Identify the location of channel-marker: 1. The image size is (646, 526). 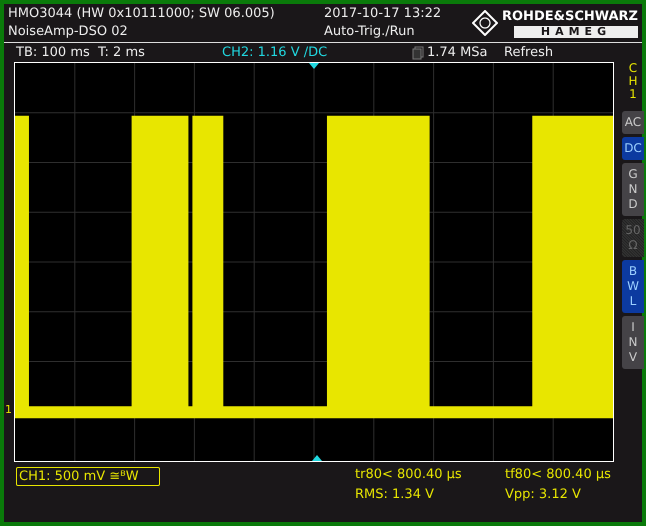
(8, 409).